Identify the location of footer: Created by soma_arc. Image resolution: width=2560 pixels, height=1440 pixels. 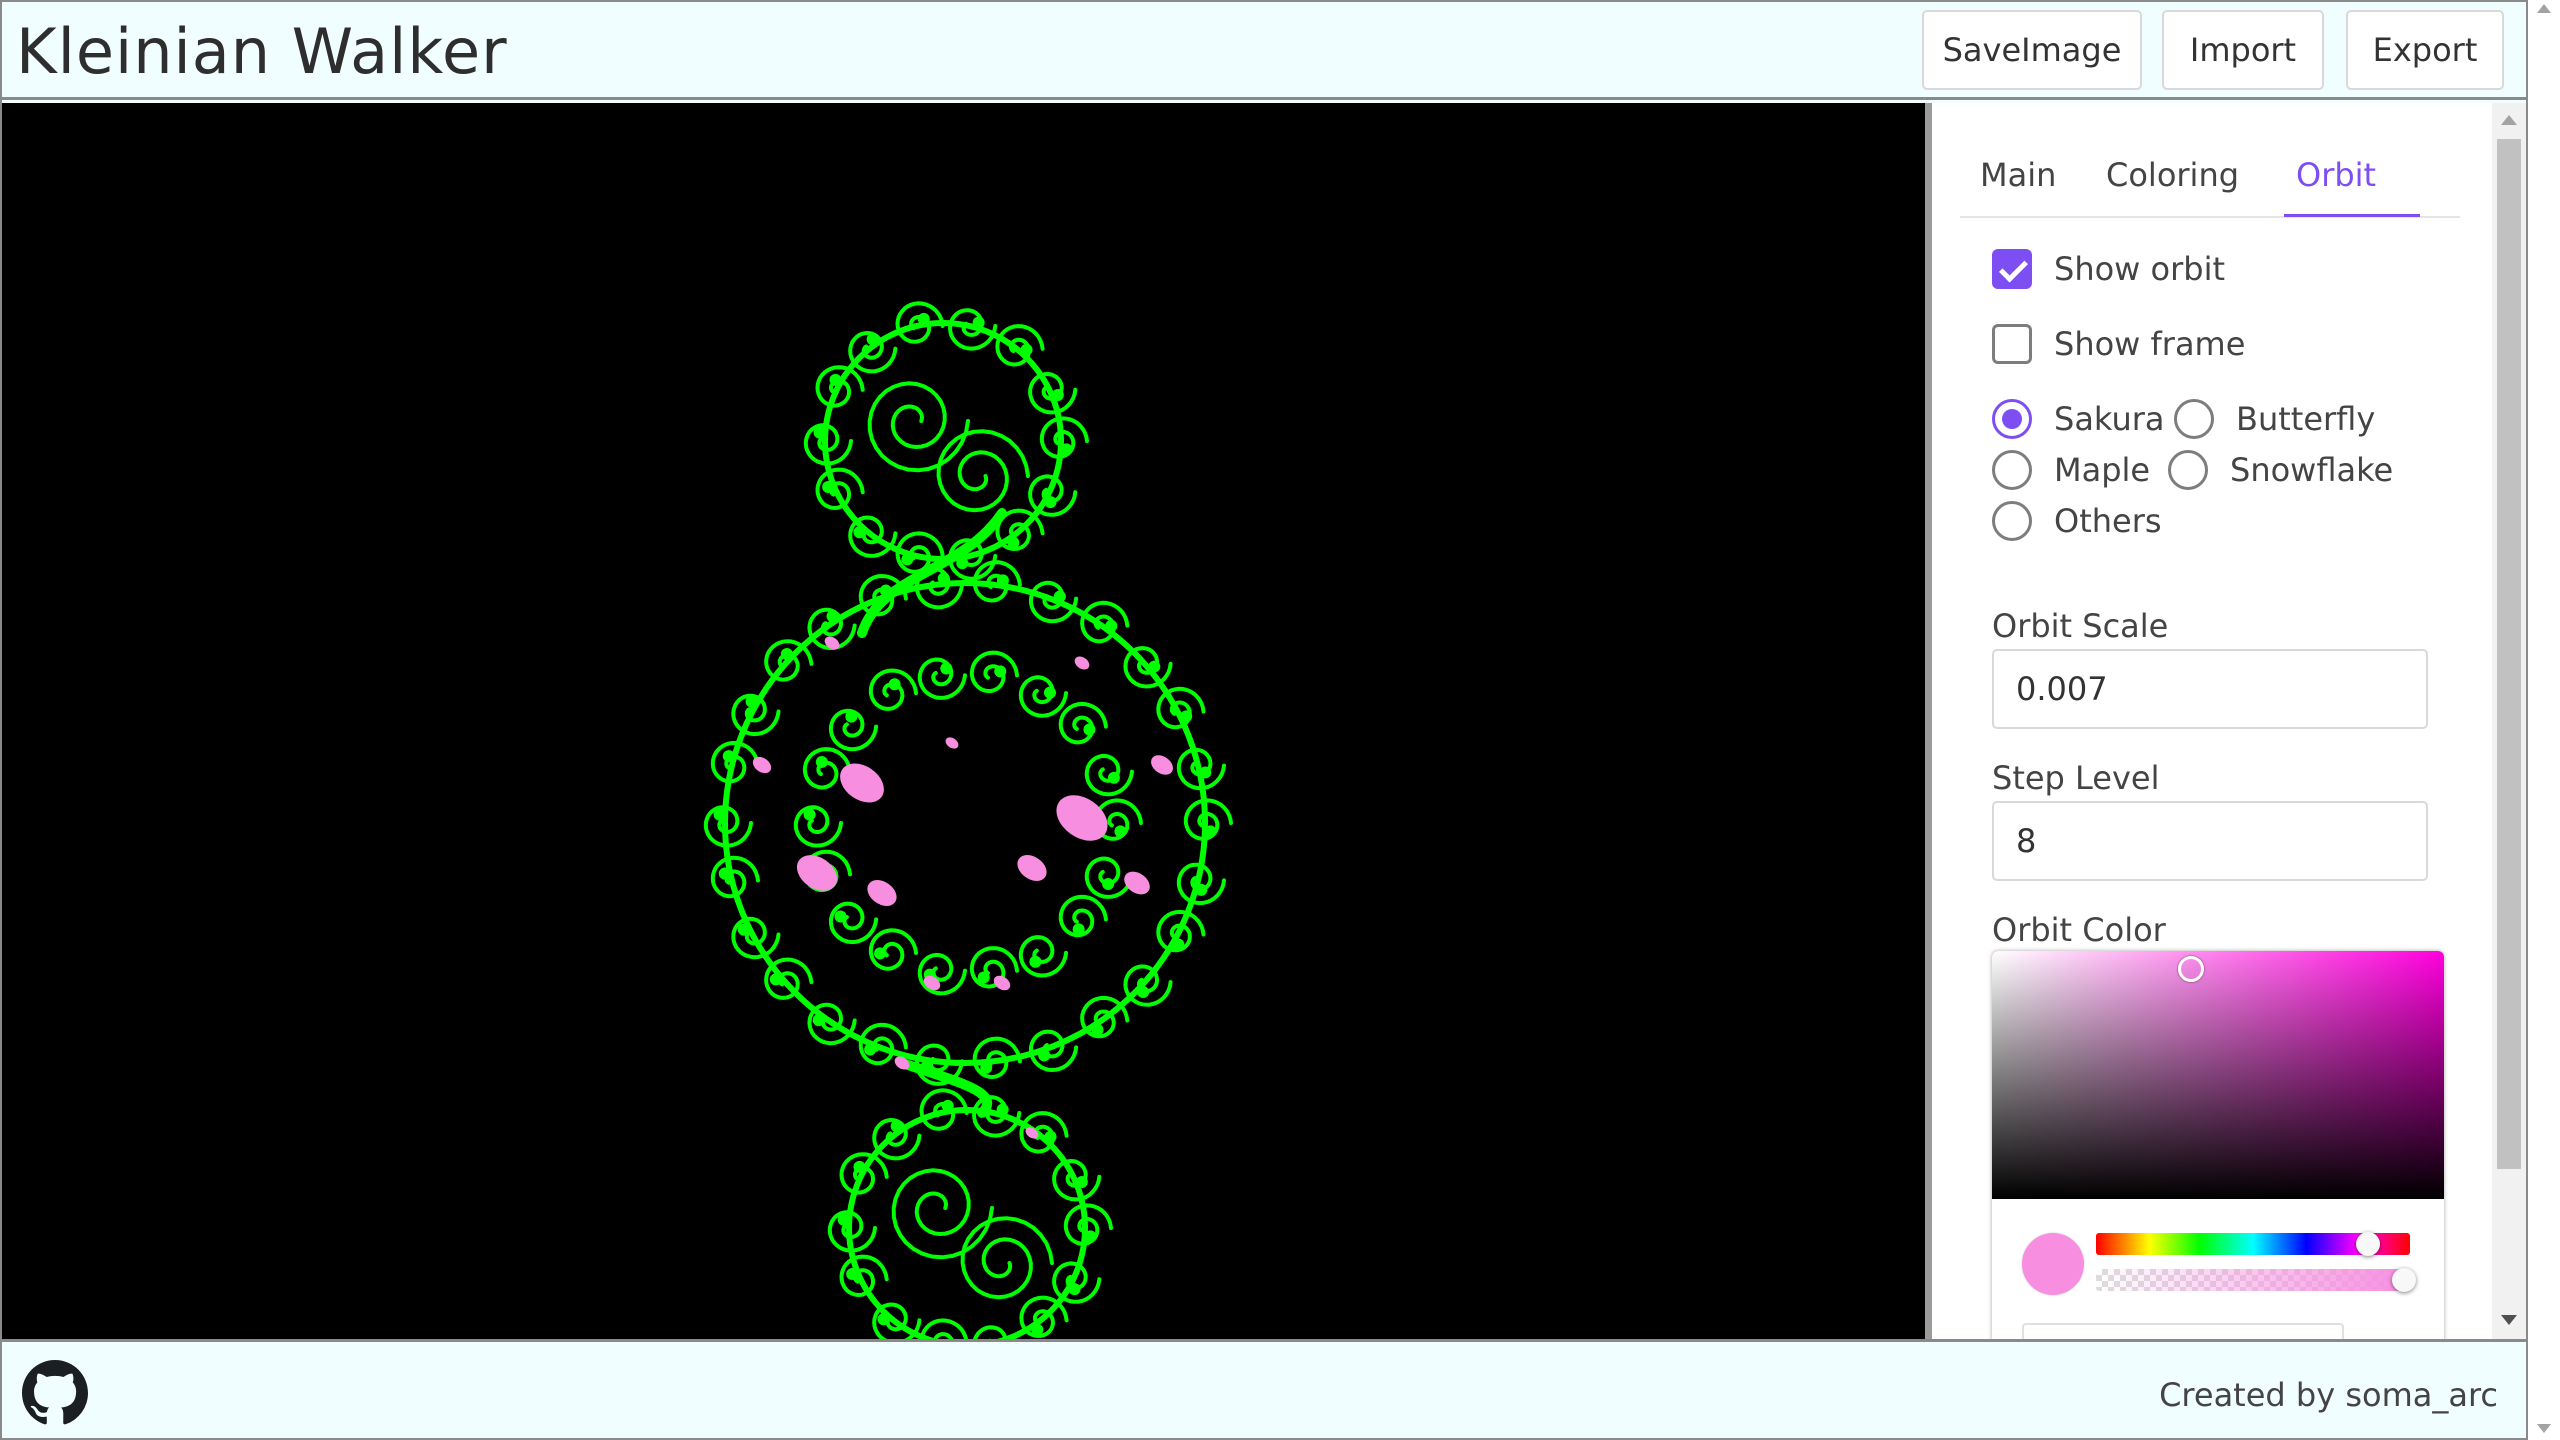
(1264, 1388).